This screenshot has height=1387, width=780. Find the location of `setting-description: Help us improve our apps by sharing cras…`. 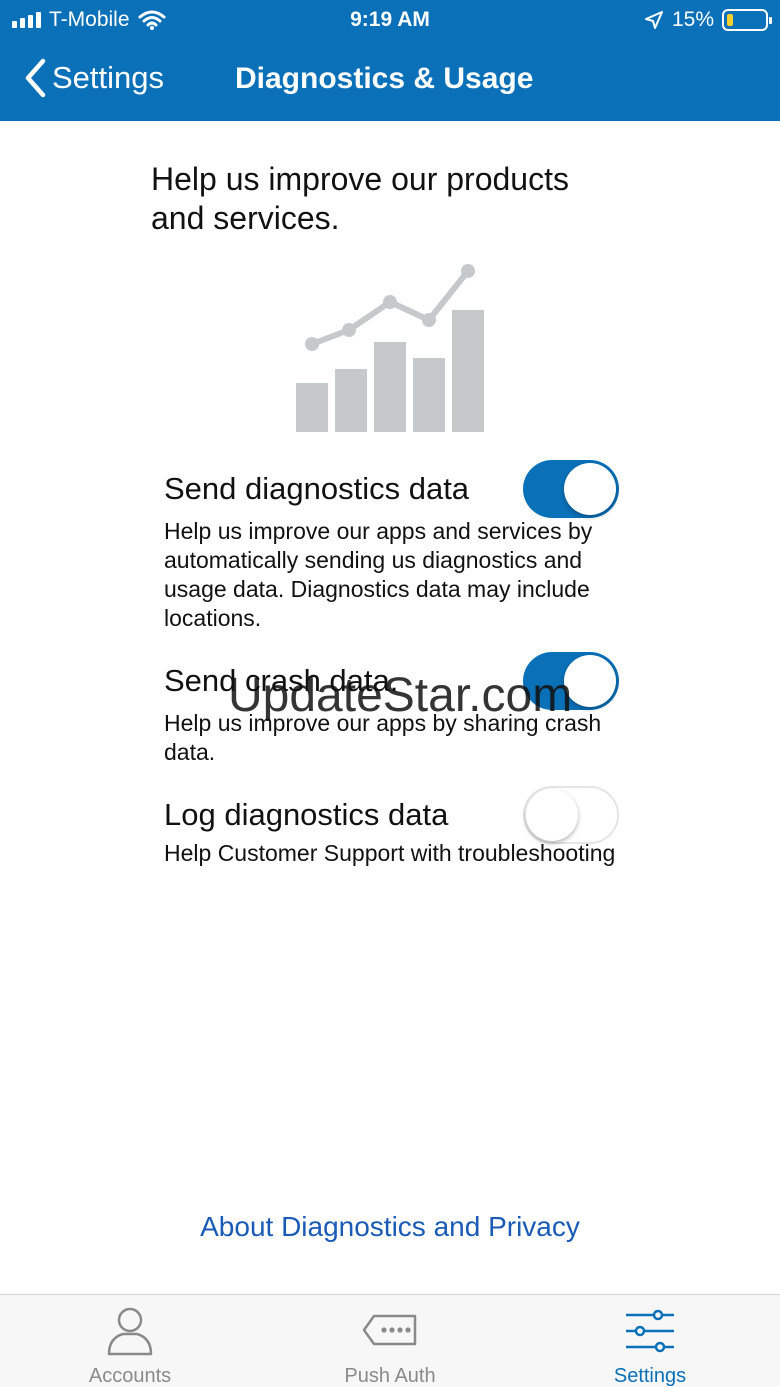

setting-description: Help us improve our apps by sharing cras… is located at coordinates (383, 737).